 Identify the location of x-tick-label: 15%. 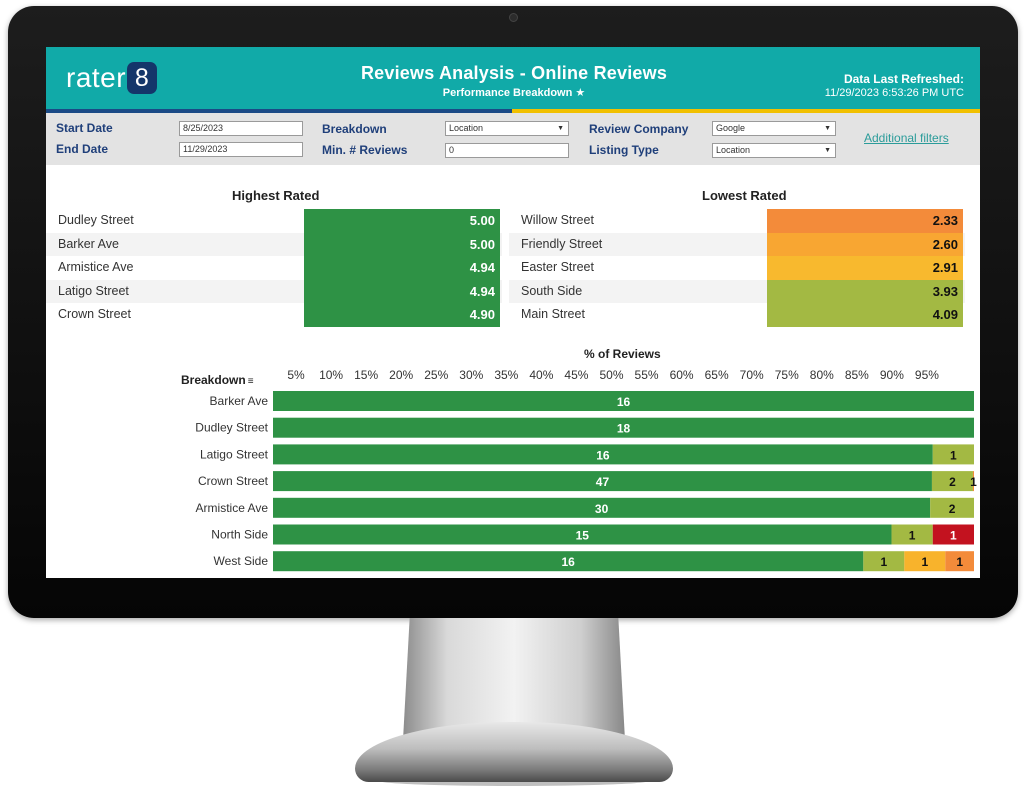
(366, 375).